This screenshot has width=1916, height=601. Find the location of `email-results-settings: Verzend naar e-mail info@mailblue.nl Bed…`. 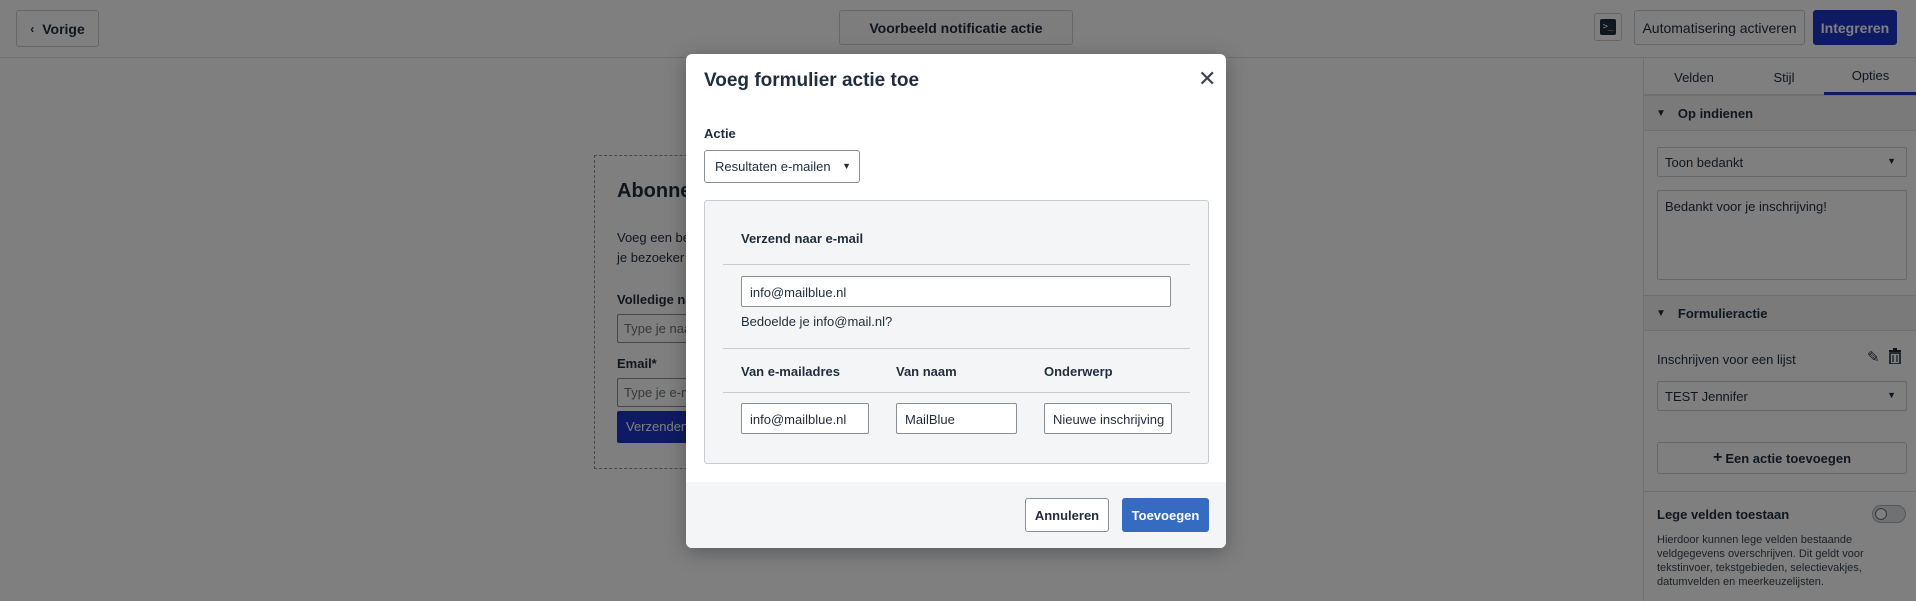

email-results-settings: Verzend naar e-mail info@mailblue.nl Bed… is located at coordinates (956, 332).